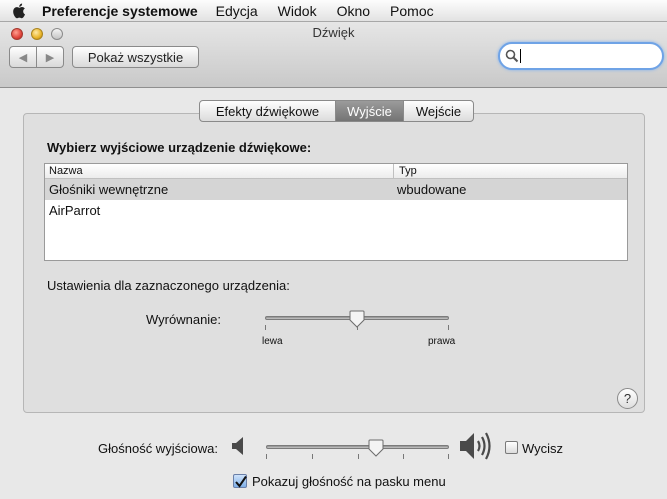  I want to click on tab-input: Wejście, so click(438, 111).